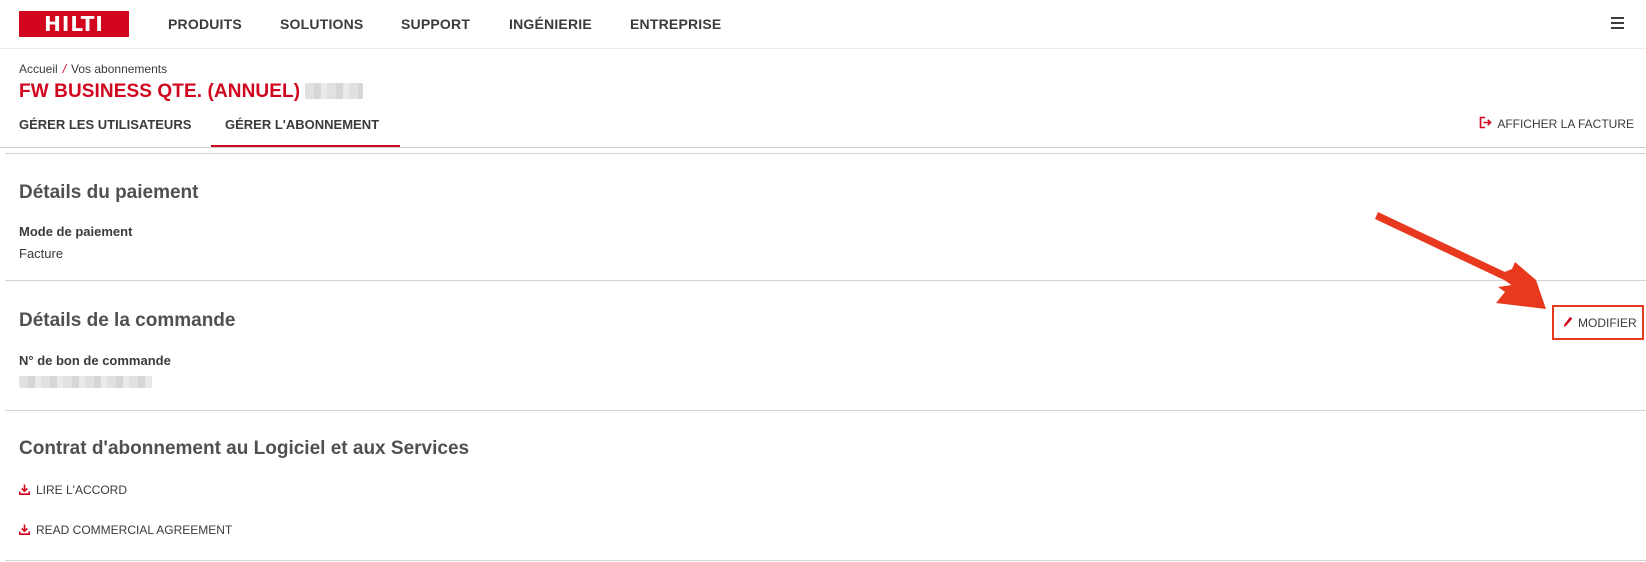 The image size is (1646, 562). I want to click on tab-manage-users: GÉRER LES UTILISATEURS, so click(105, 124).